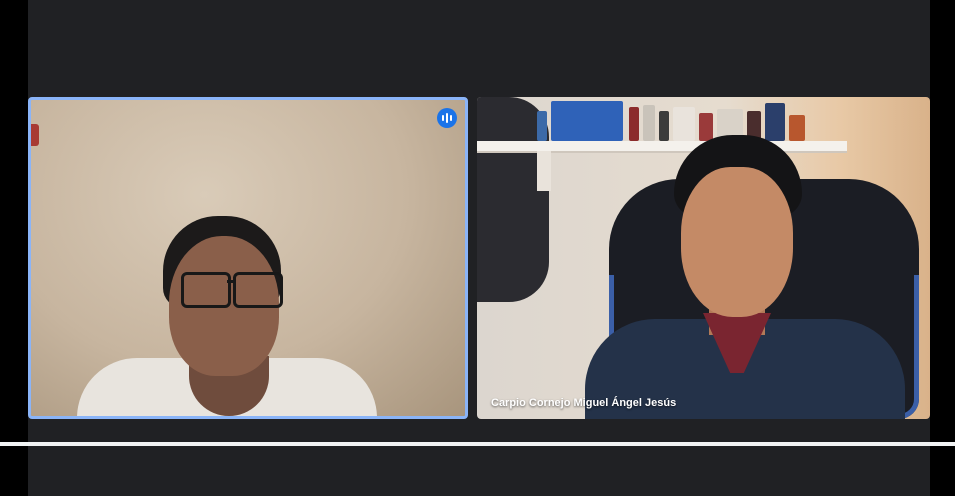 The image size is (955, 496). Describe the element at coordinates (14, 248) in the screenshot. I see `left-letterbox` at that location.